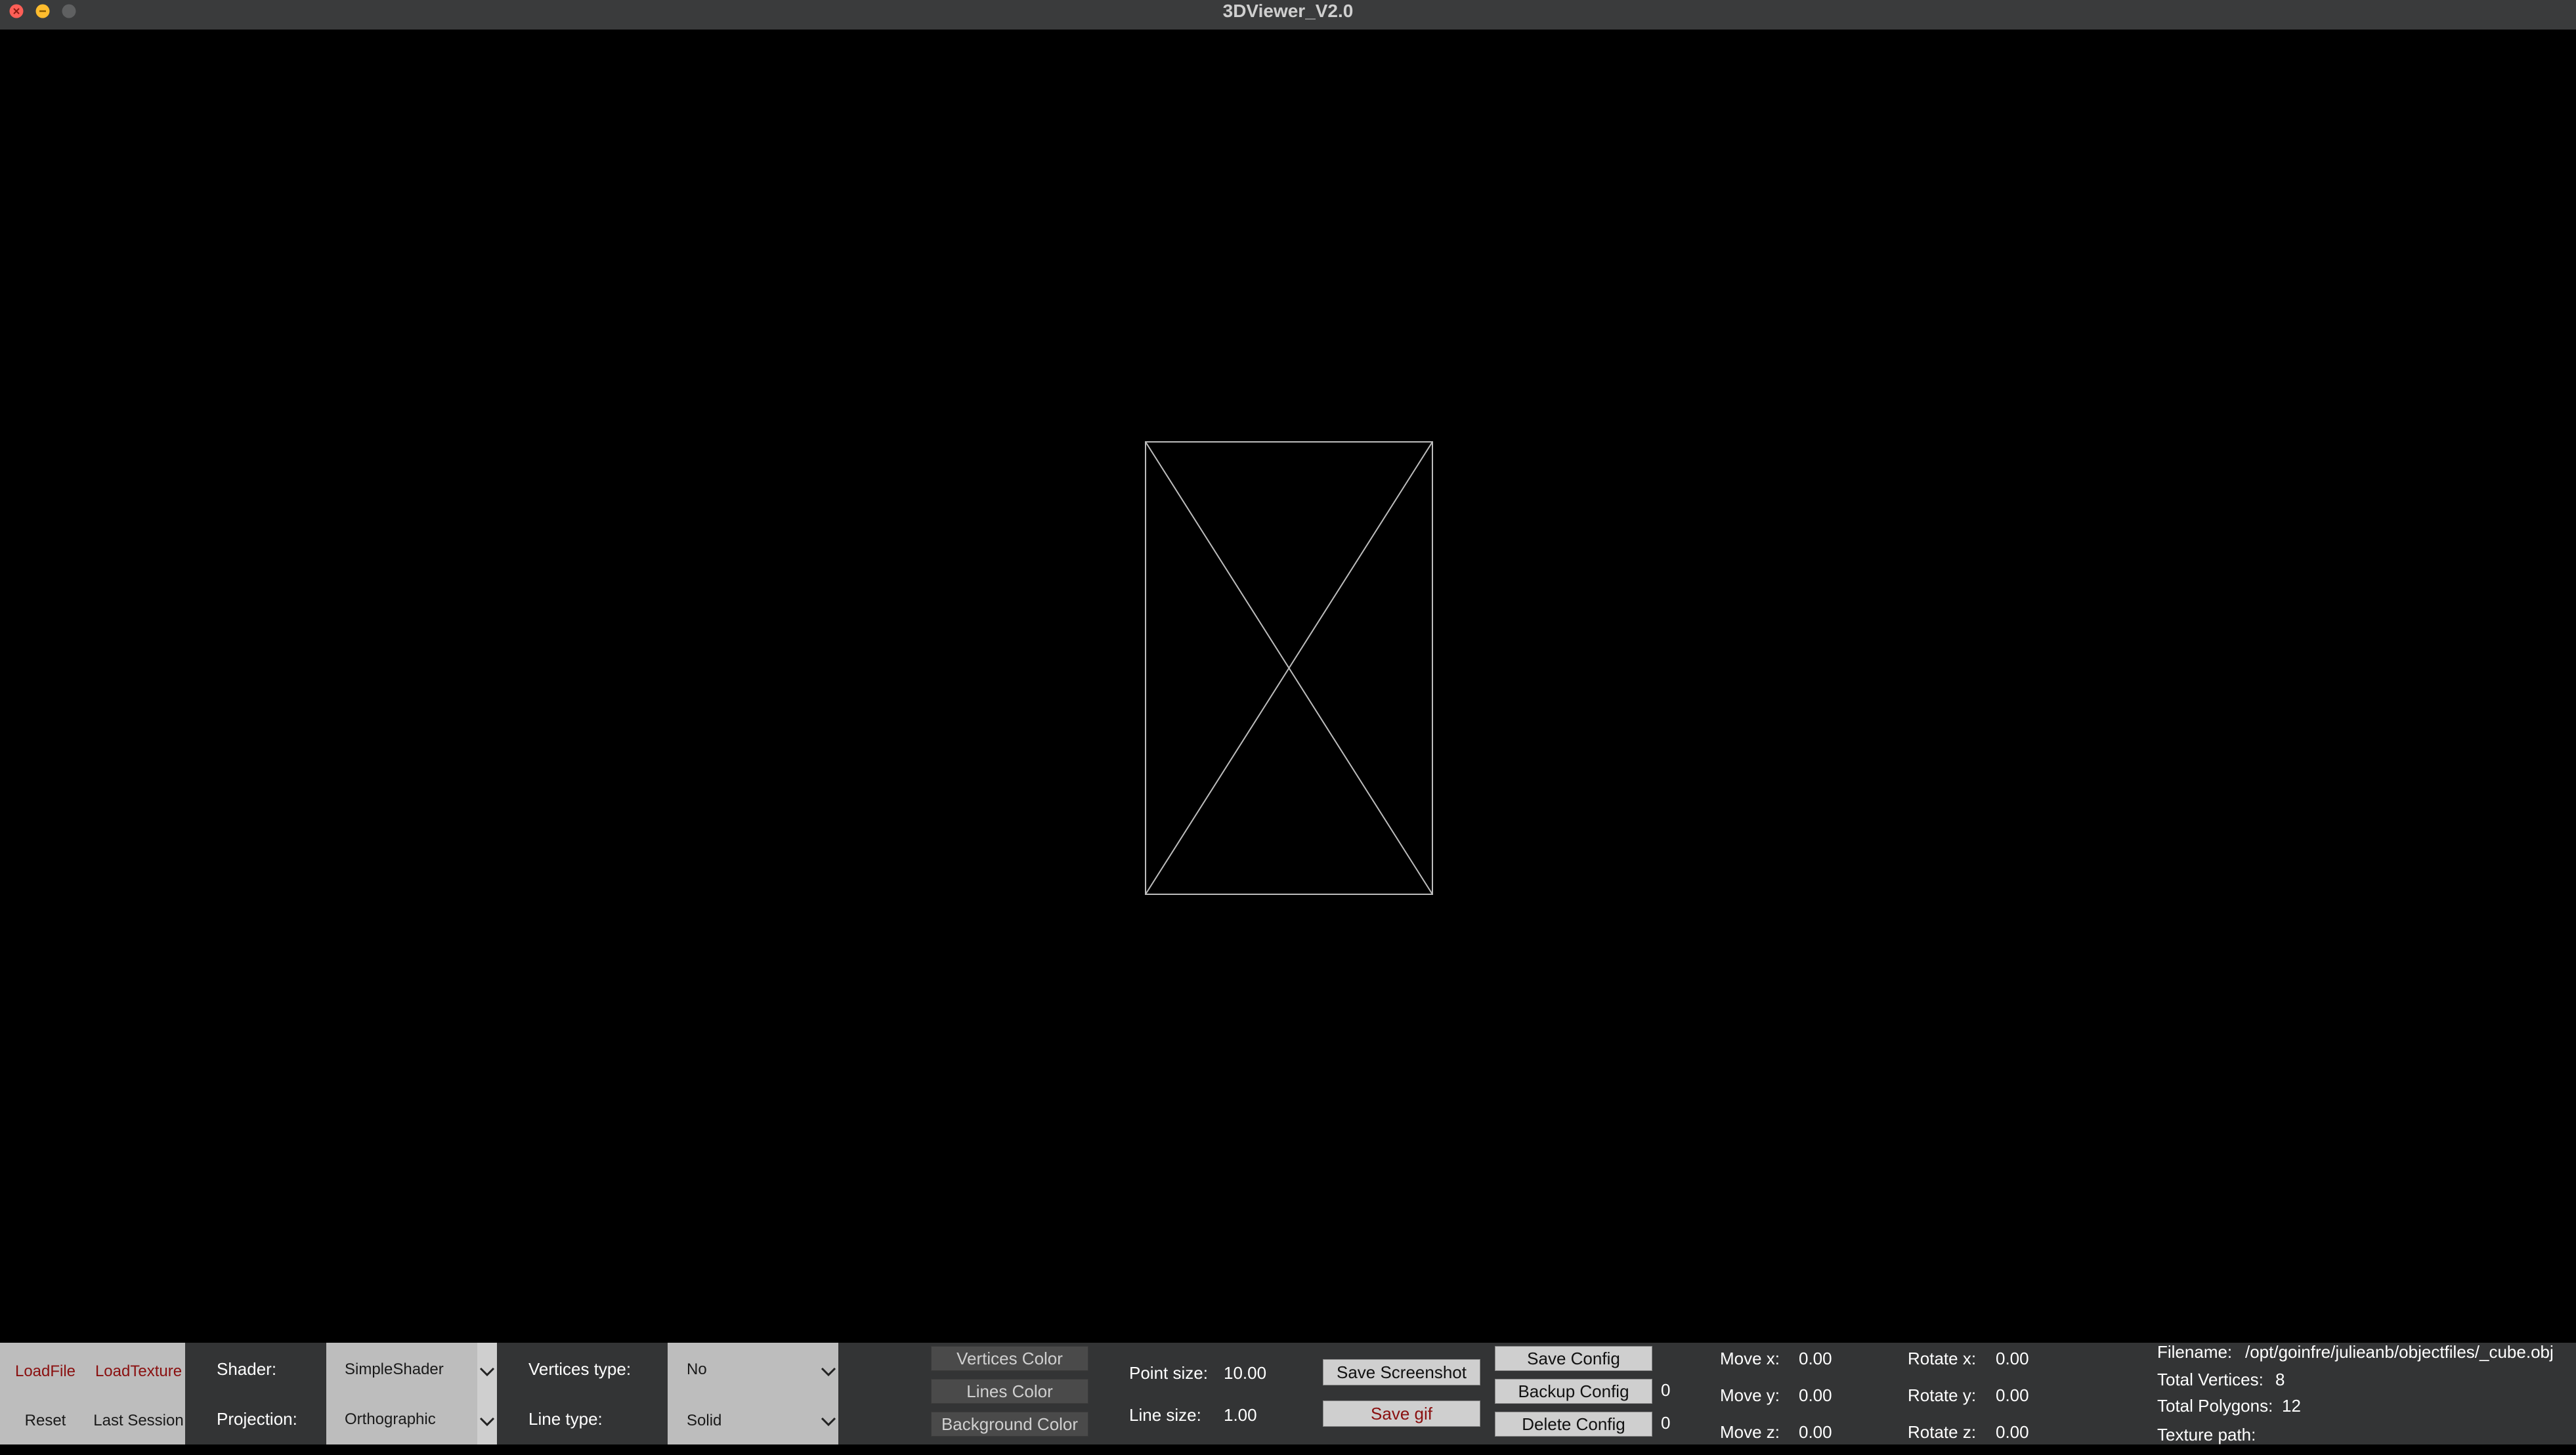  What do you see at coordinates (1665, 1390) in the screenshot?
I see `backup-config-index: 0` at bounding box center [1665, 1390].